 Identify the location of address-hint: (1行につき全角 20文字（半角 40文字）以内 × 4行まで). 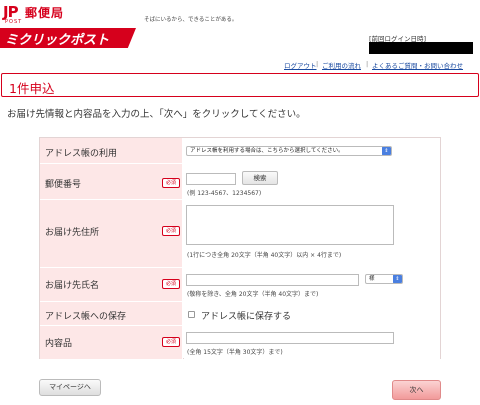
(264, 255).